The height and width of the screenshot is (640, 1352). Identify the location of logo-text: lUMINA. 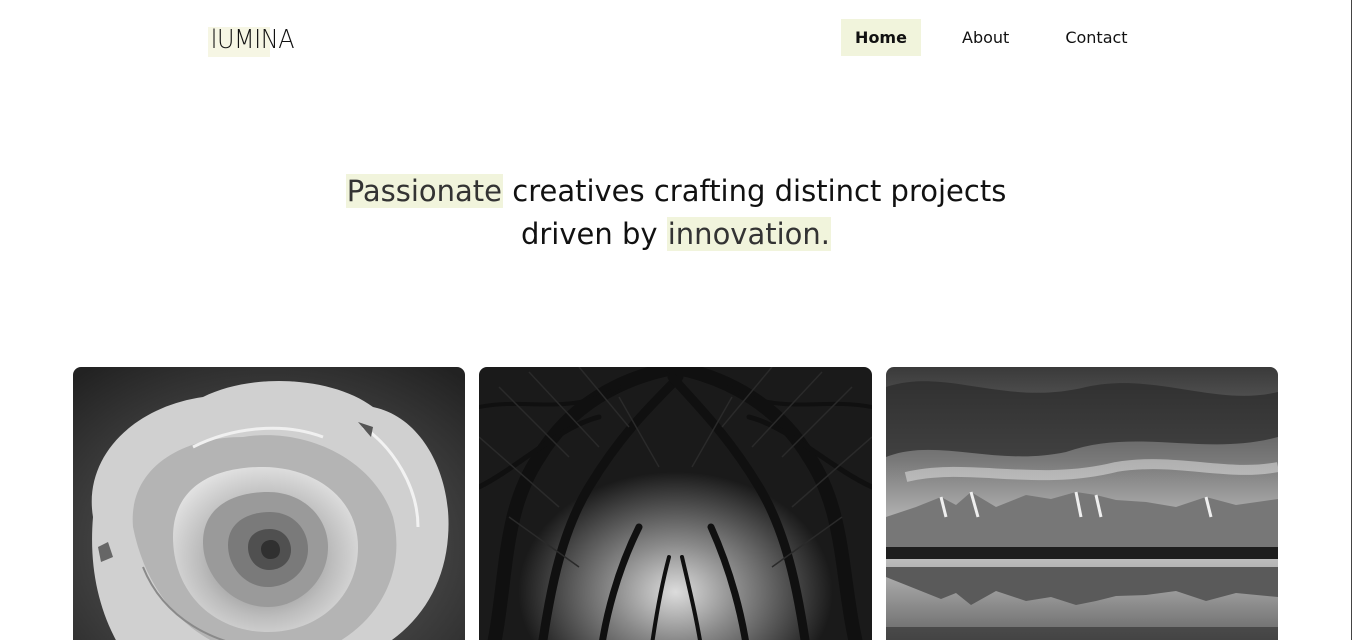
(252, 40).